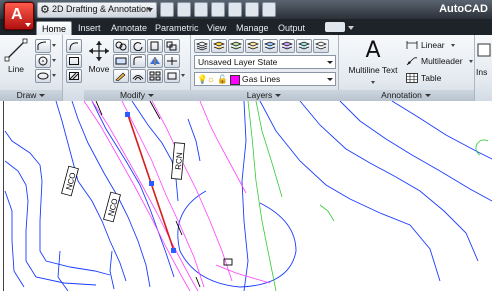 This screenshot has width=492, height=291. I want to click on tab-manage: Manage, so click(252, 28).